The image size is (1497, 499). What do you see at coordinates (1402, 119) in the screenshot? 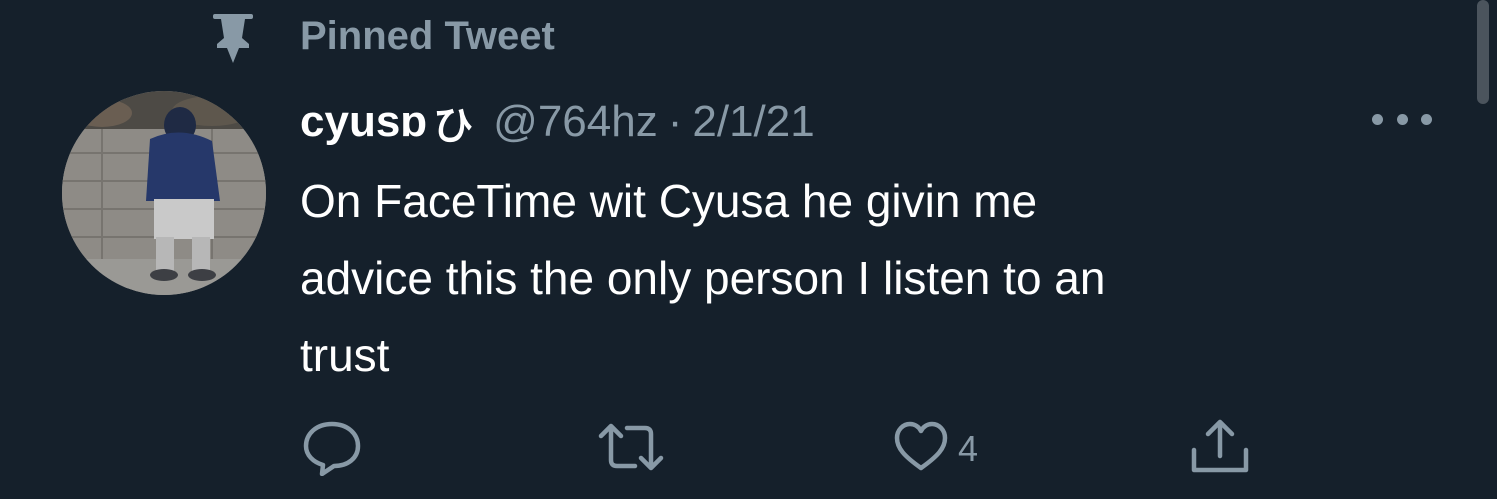
I see `more-dots-icon` at bounding box center [1402, 119].